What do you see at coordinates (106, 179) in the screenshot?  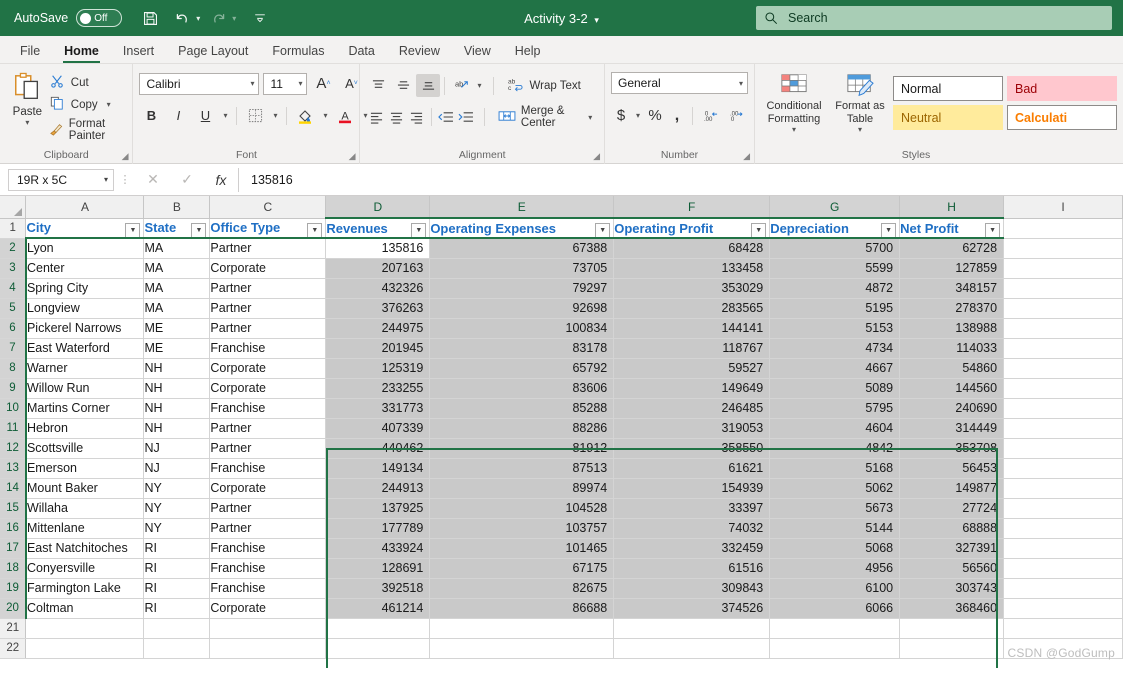 I see `name-box-caret-icon: ▾` at bounding box center [106, 179].